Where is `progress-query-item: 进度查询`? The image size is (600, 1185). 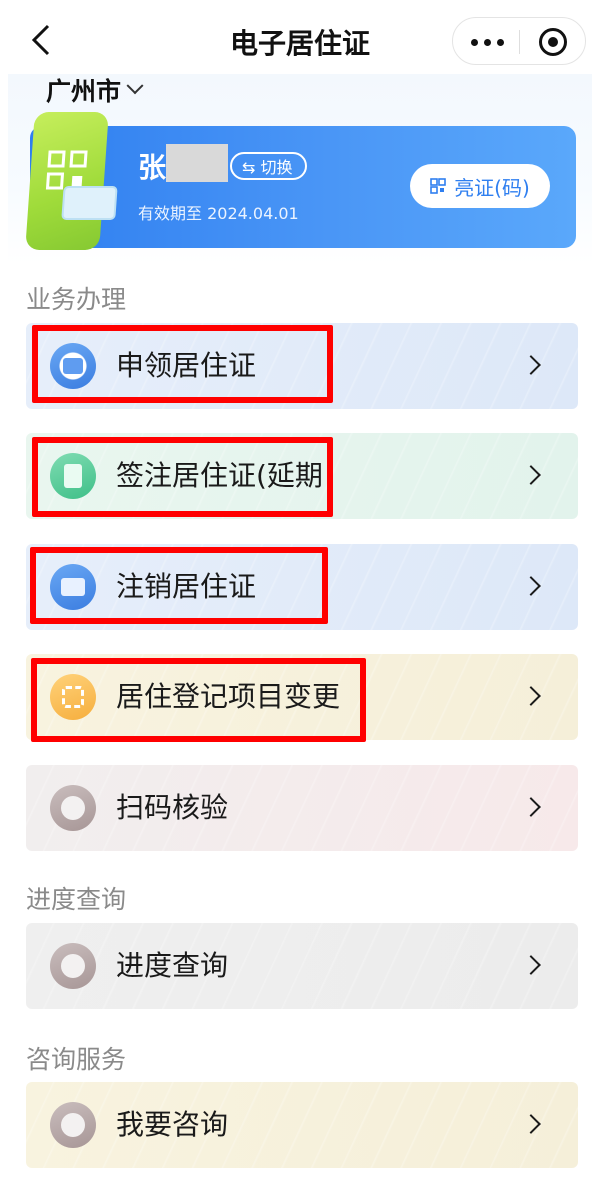 progress-query-item: 进度查询 is located at coordinates (302, 966).